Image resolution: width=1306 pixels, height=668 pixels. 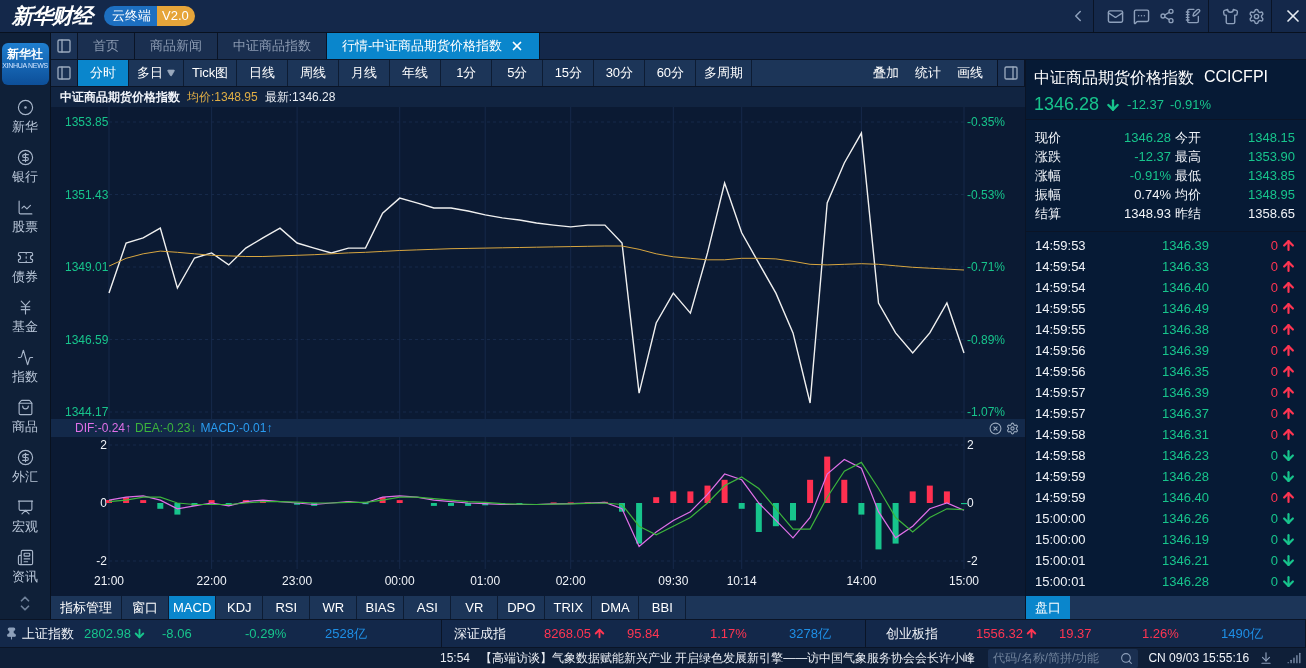 I want to click on axis-label: 21:00, so click(x=109, y=581).